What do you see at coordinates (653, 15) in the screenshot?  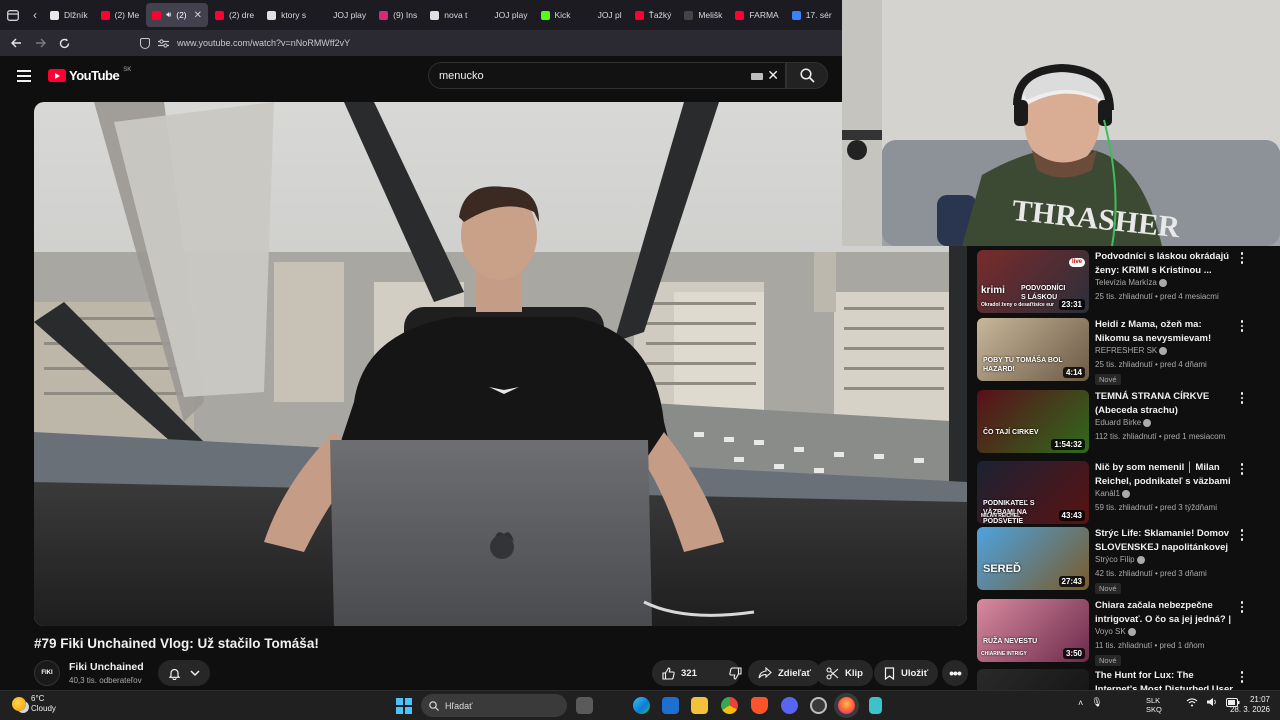 I see `browser-tab: Ťažký` at bounding box center [653, 15].